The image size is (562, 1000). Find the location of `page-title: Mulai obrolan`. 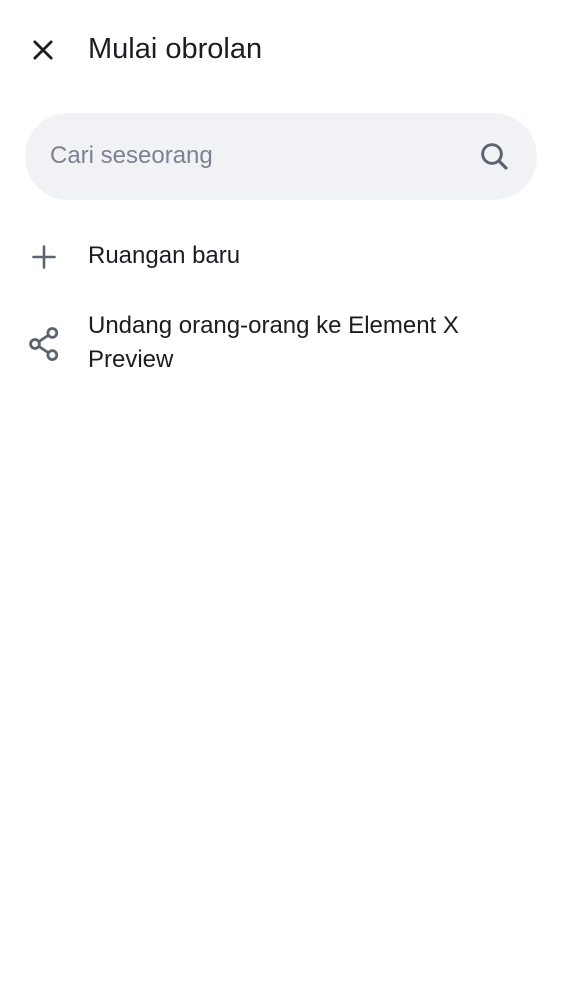

page-title: Mulai obrolan is located at coordinates (175, 49).